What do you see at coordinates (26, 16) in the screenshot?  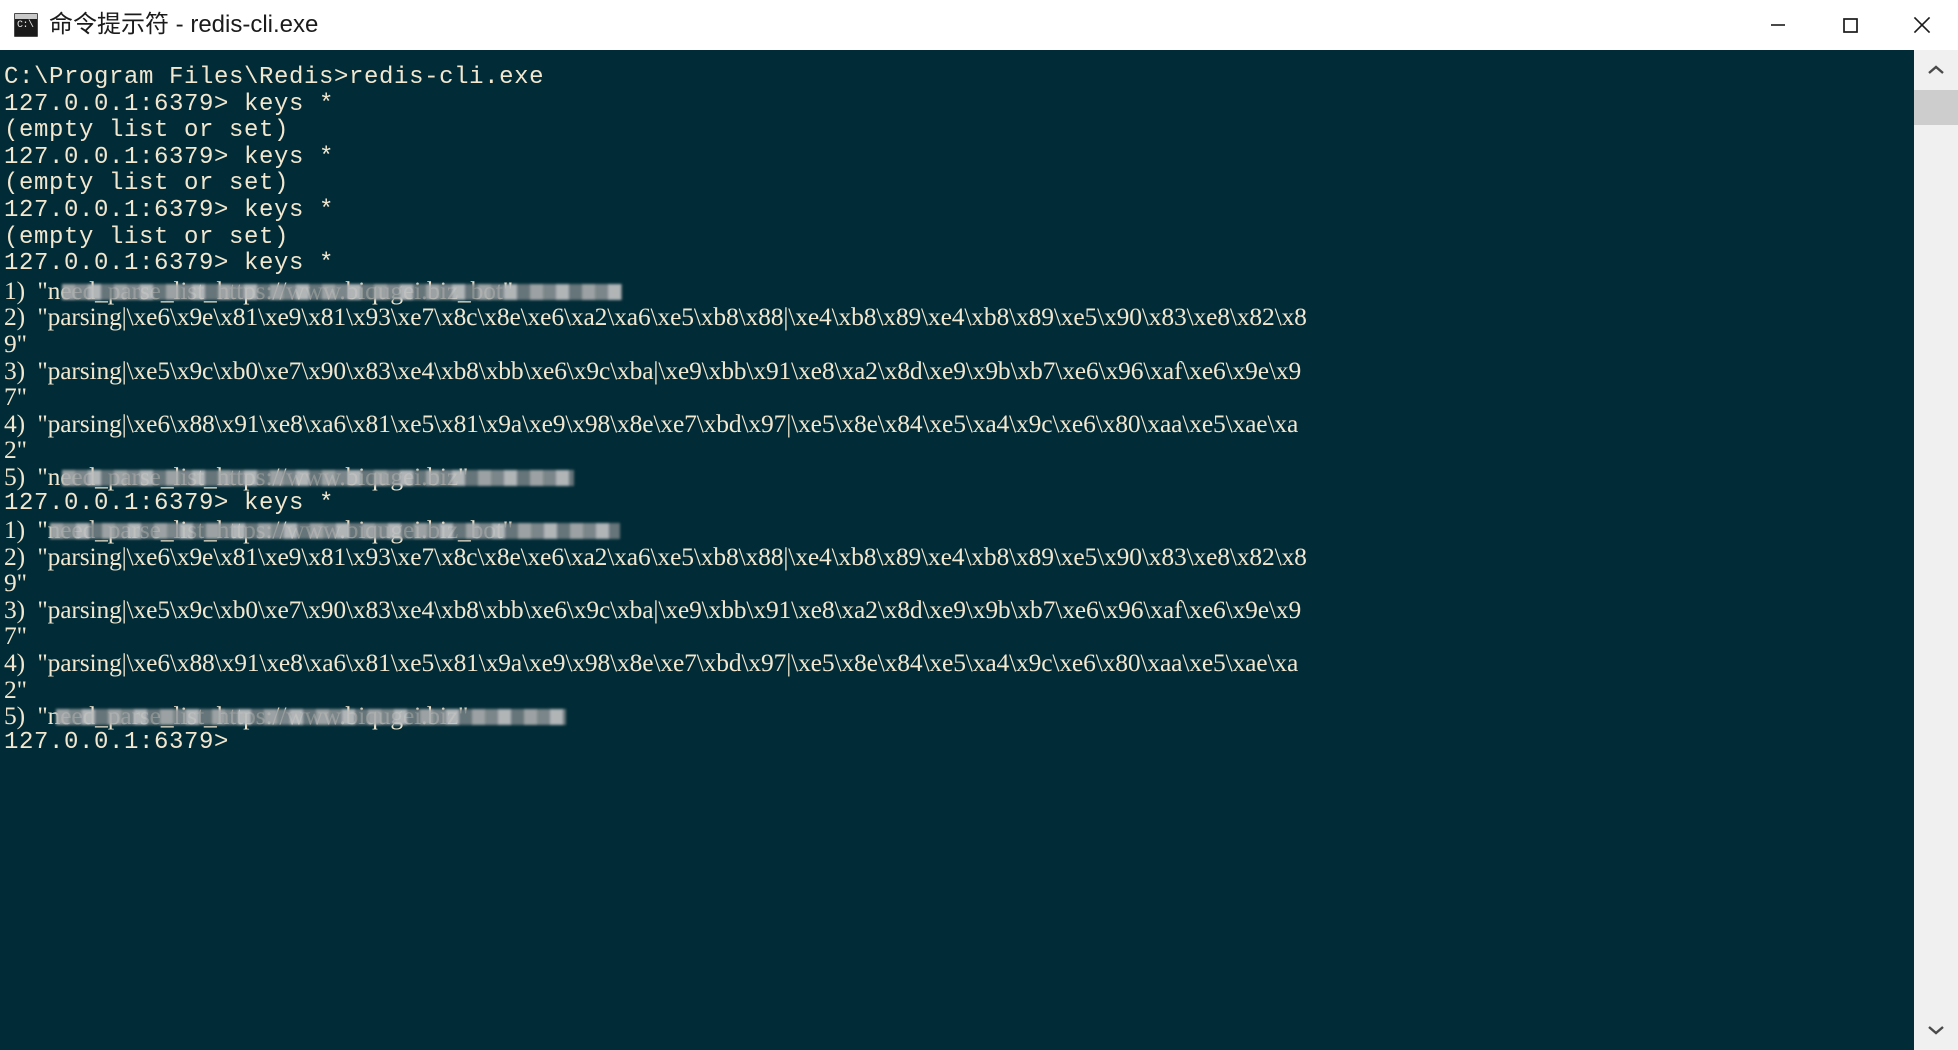 I see `cmd-icon-titlestrip` at bounding box center [26, 16].